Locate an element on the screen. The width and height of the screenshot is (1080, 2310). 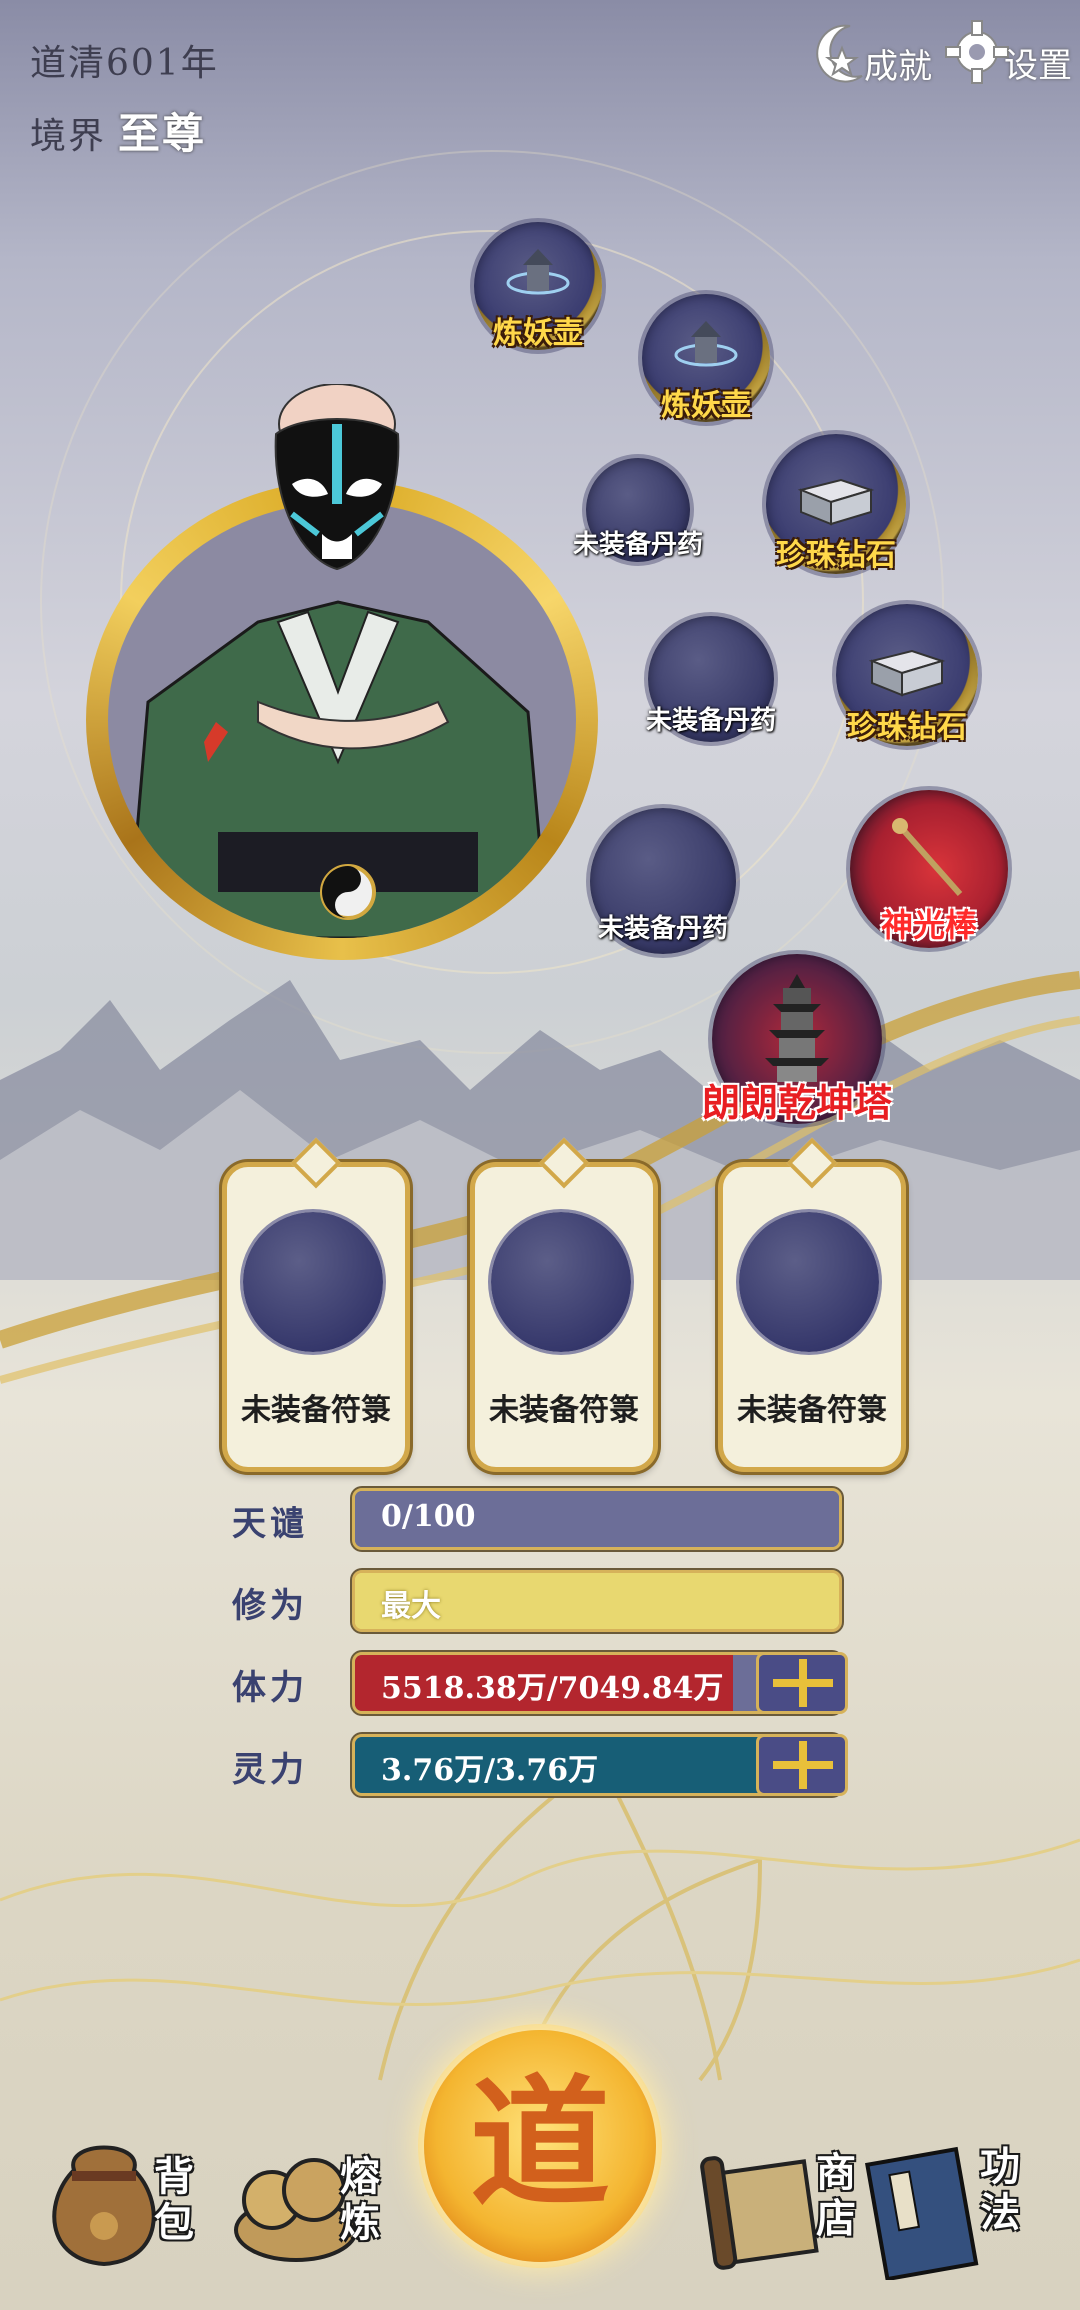
equipment-slot-label: 神光棒 is located at coordinates (929, 925).